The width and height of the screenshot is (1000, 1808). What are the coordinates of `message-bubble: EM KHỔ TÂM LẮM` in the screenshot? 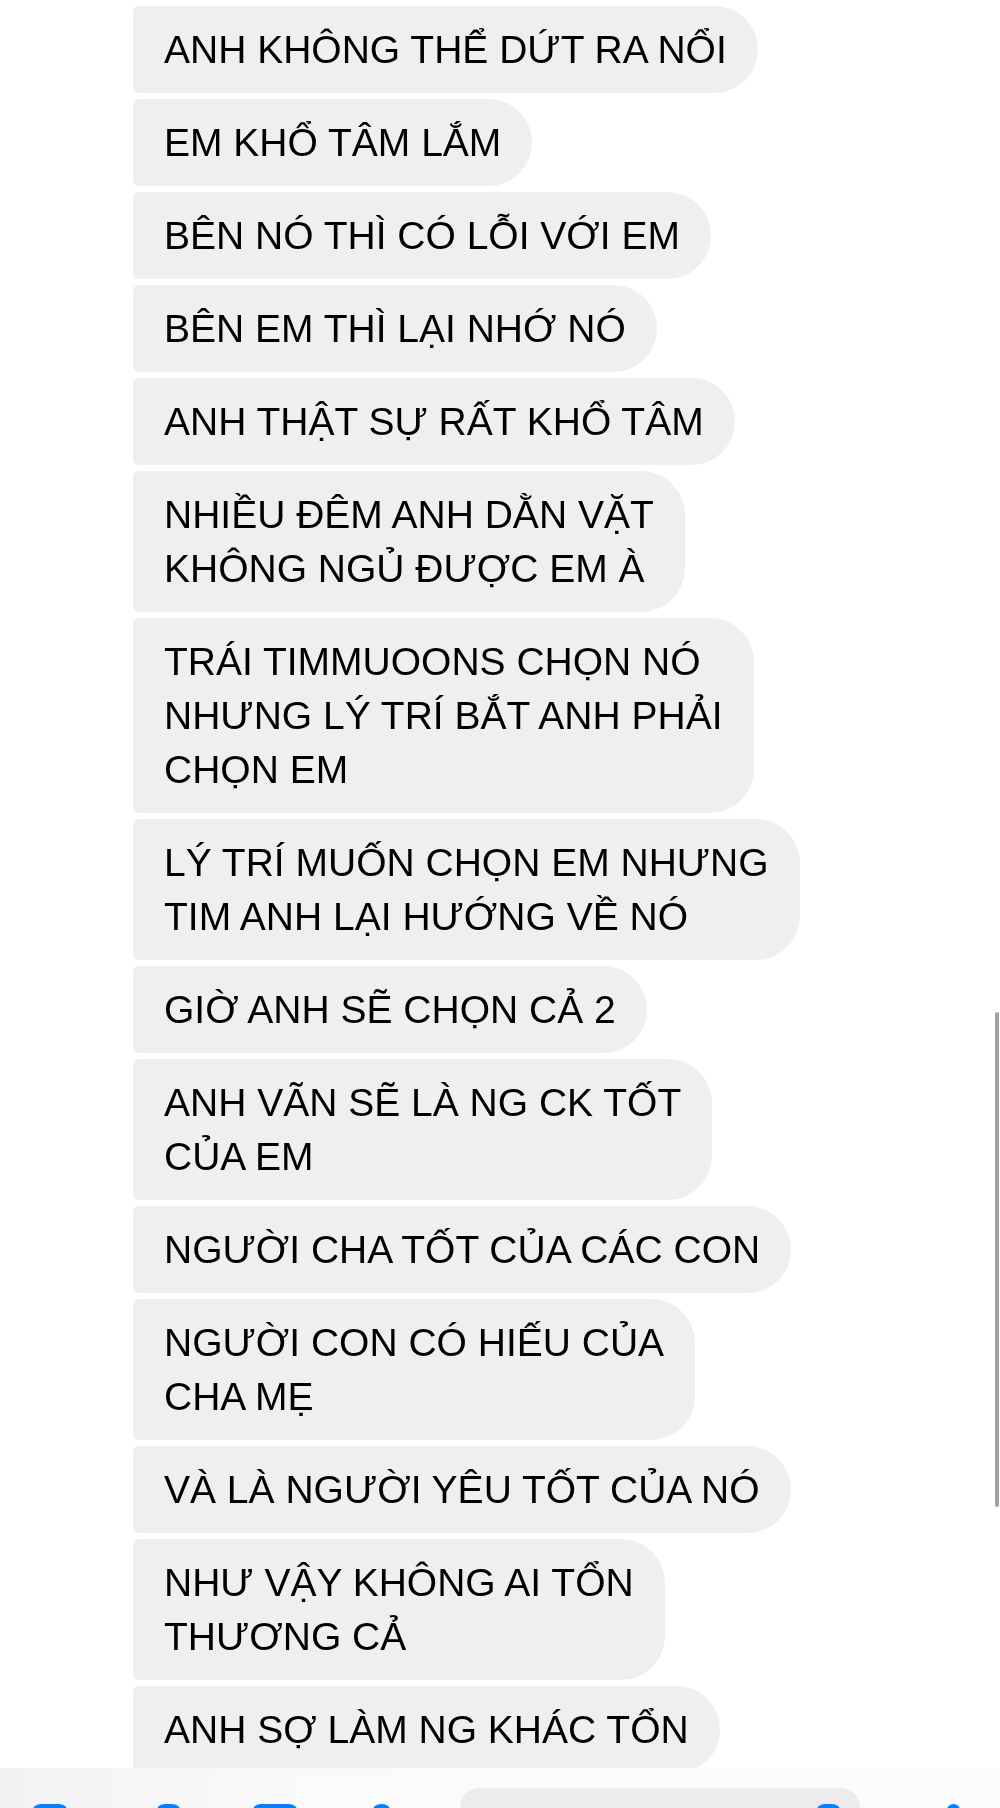 It's located at (333, 142).